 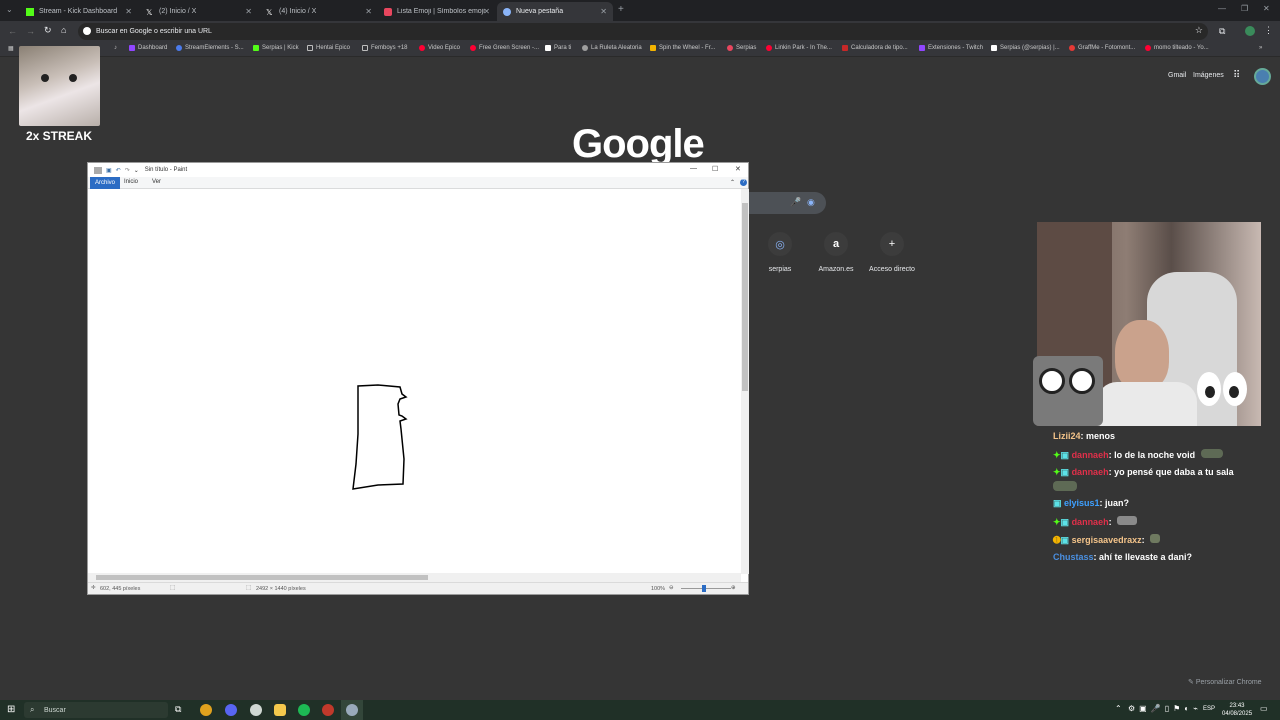 I want to click on google-search-box: 🎤 ◉, so click(x=783, y=203).